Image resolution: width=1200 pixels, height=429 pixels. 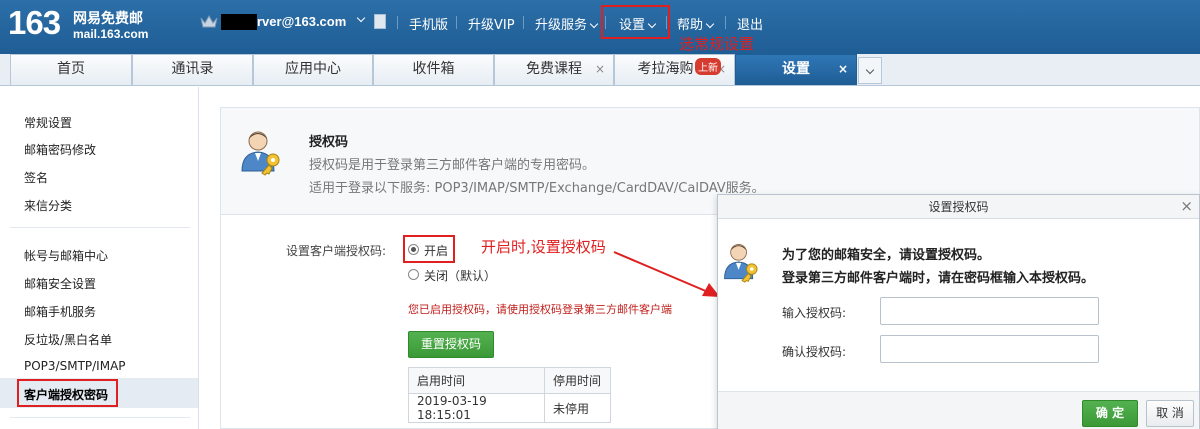 What do you see at coordinates (429, 249) in the screenshot?
I see `enable-highlight-box` at bounding box center [429, 249].